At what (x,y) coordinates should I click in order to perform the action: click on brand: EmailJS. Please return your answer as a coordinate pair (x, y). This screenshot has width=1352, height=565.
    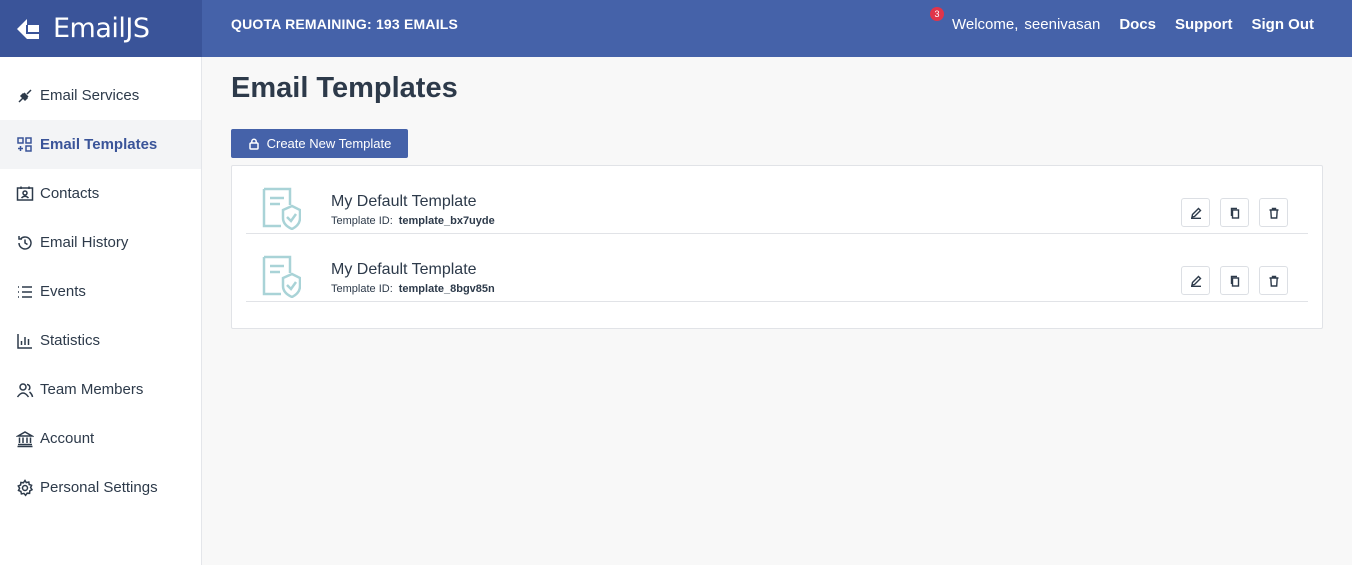
    Looking at the image, I should click on (101, 28).